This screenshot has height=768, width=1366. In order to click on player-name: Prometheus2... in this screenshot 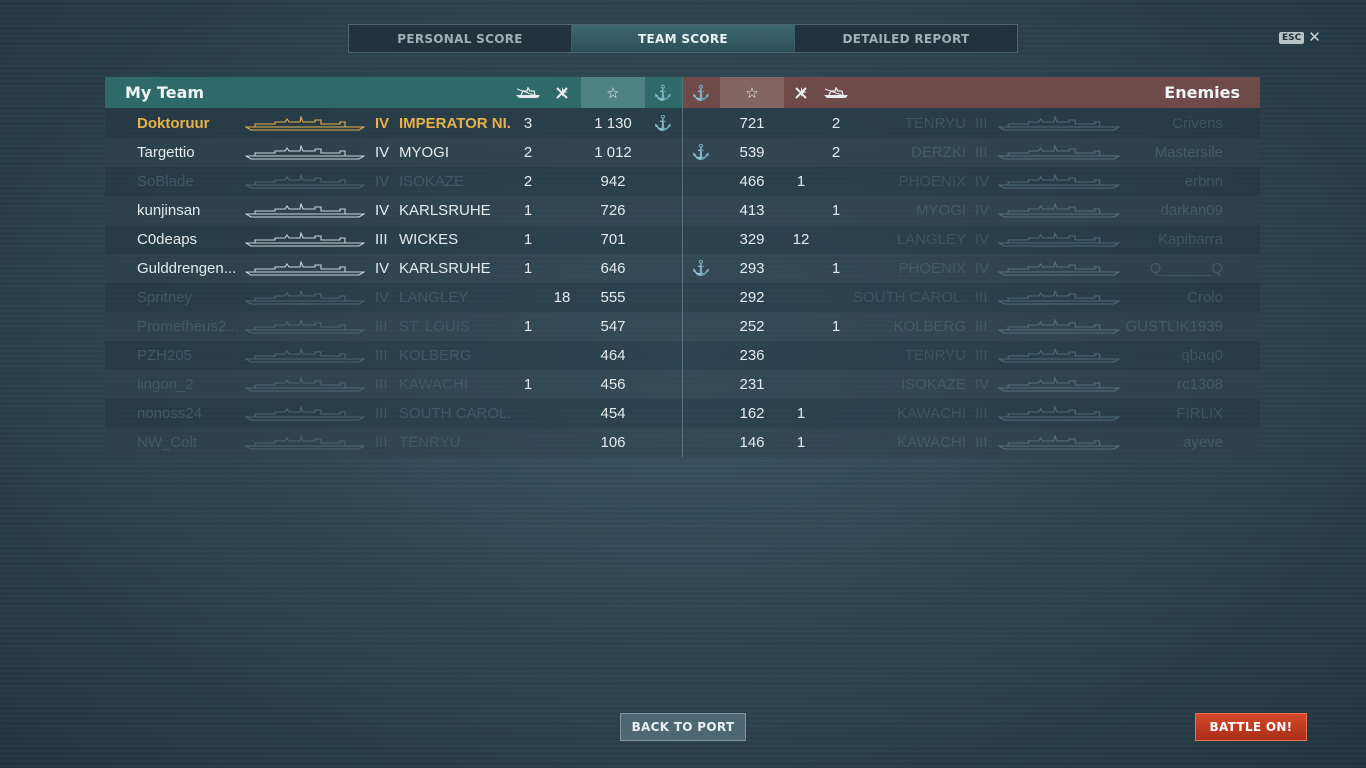, I will do `click(187, 326)`.